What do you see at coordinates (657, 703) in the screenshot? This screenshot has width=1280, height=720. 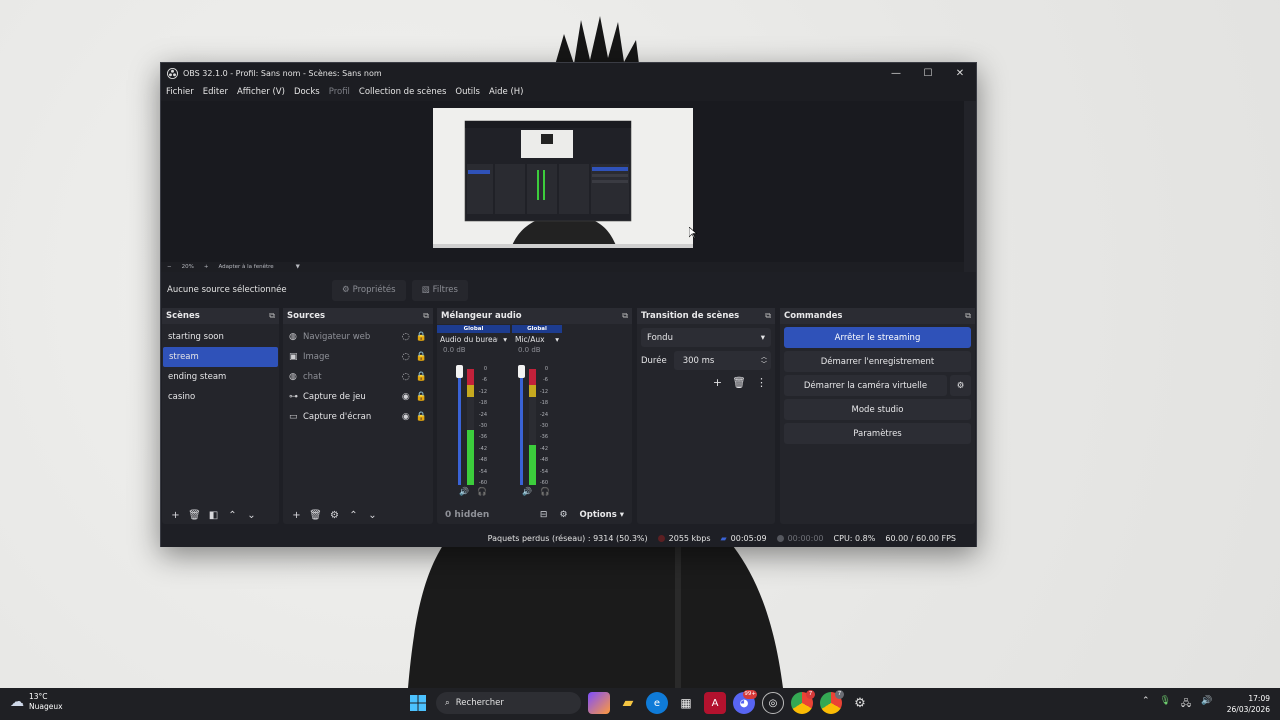 I see `edge-browser-icon: e` at bounding box center [657, 703].